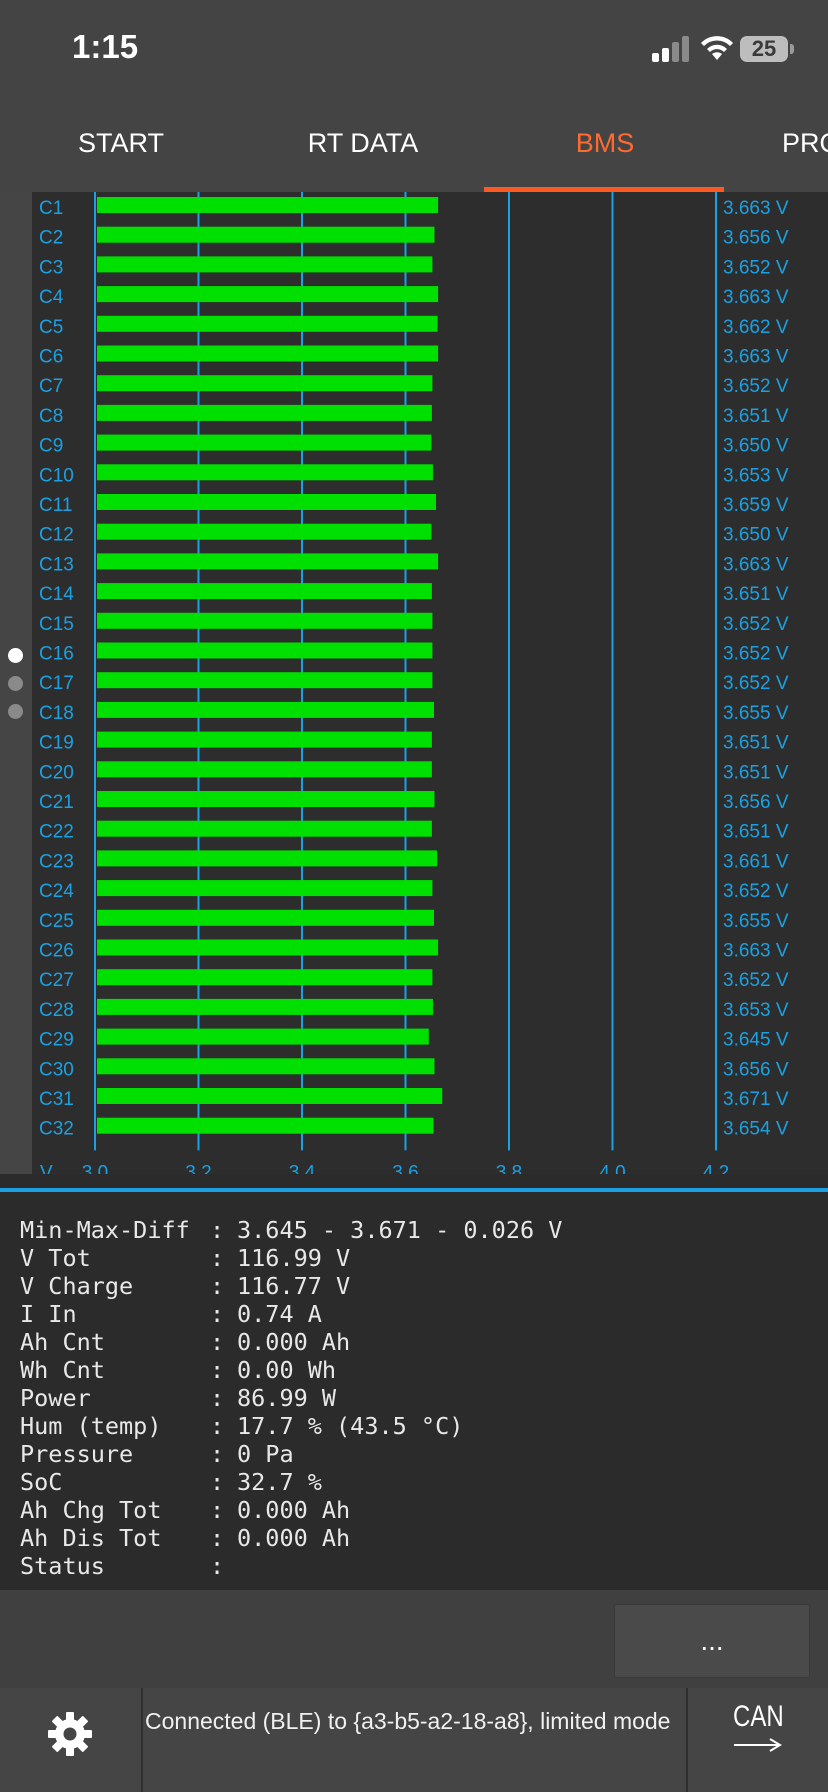 The width and height of the screenshot is (828, 1792). Describe the element at coordinates (91, 1538) in the screenshot. I see `stat-key: Ah Dis Tot` at that location.